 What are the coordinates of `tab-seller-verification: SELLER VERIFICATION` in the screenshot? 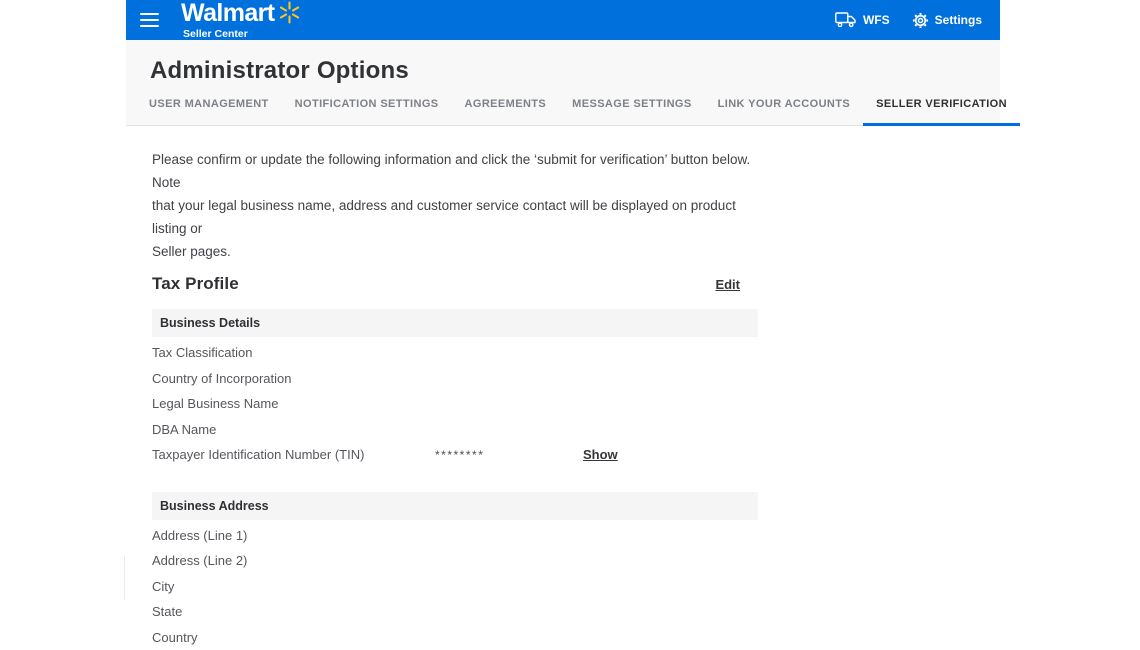 It's located at (941, 111).